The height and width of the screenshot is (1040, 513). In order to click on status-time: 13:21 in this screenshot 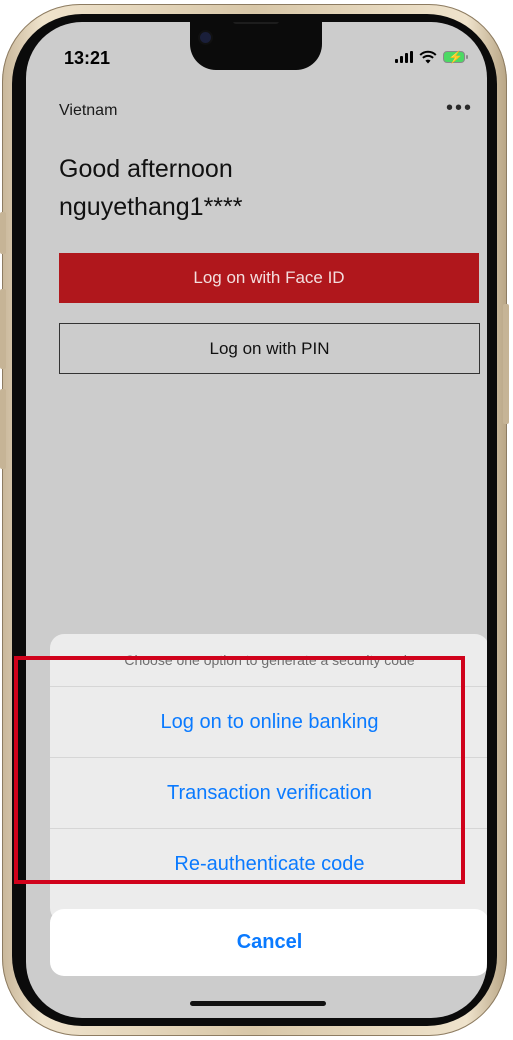, I will do `click(87, 58)`.